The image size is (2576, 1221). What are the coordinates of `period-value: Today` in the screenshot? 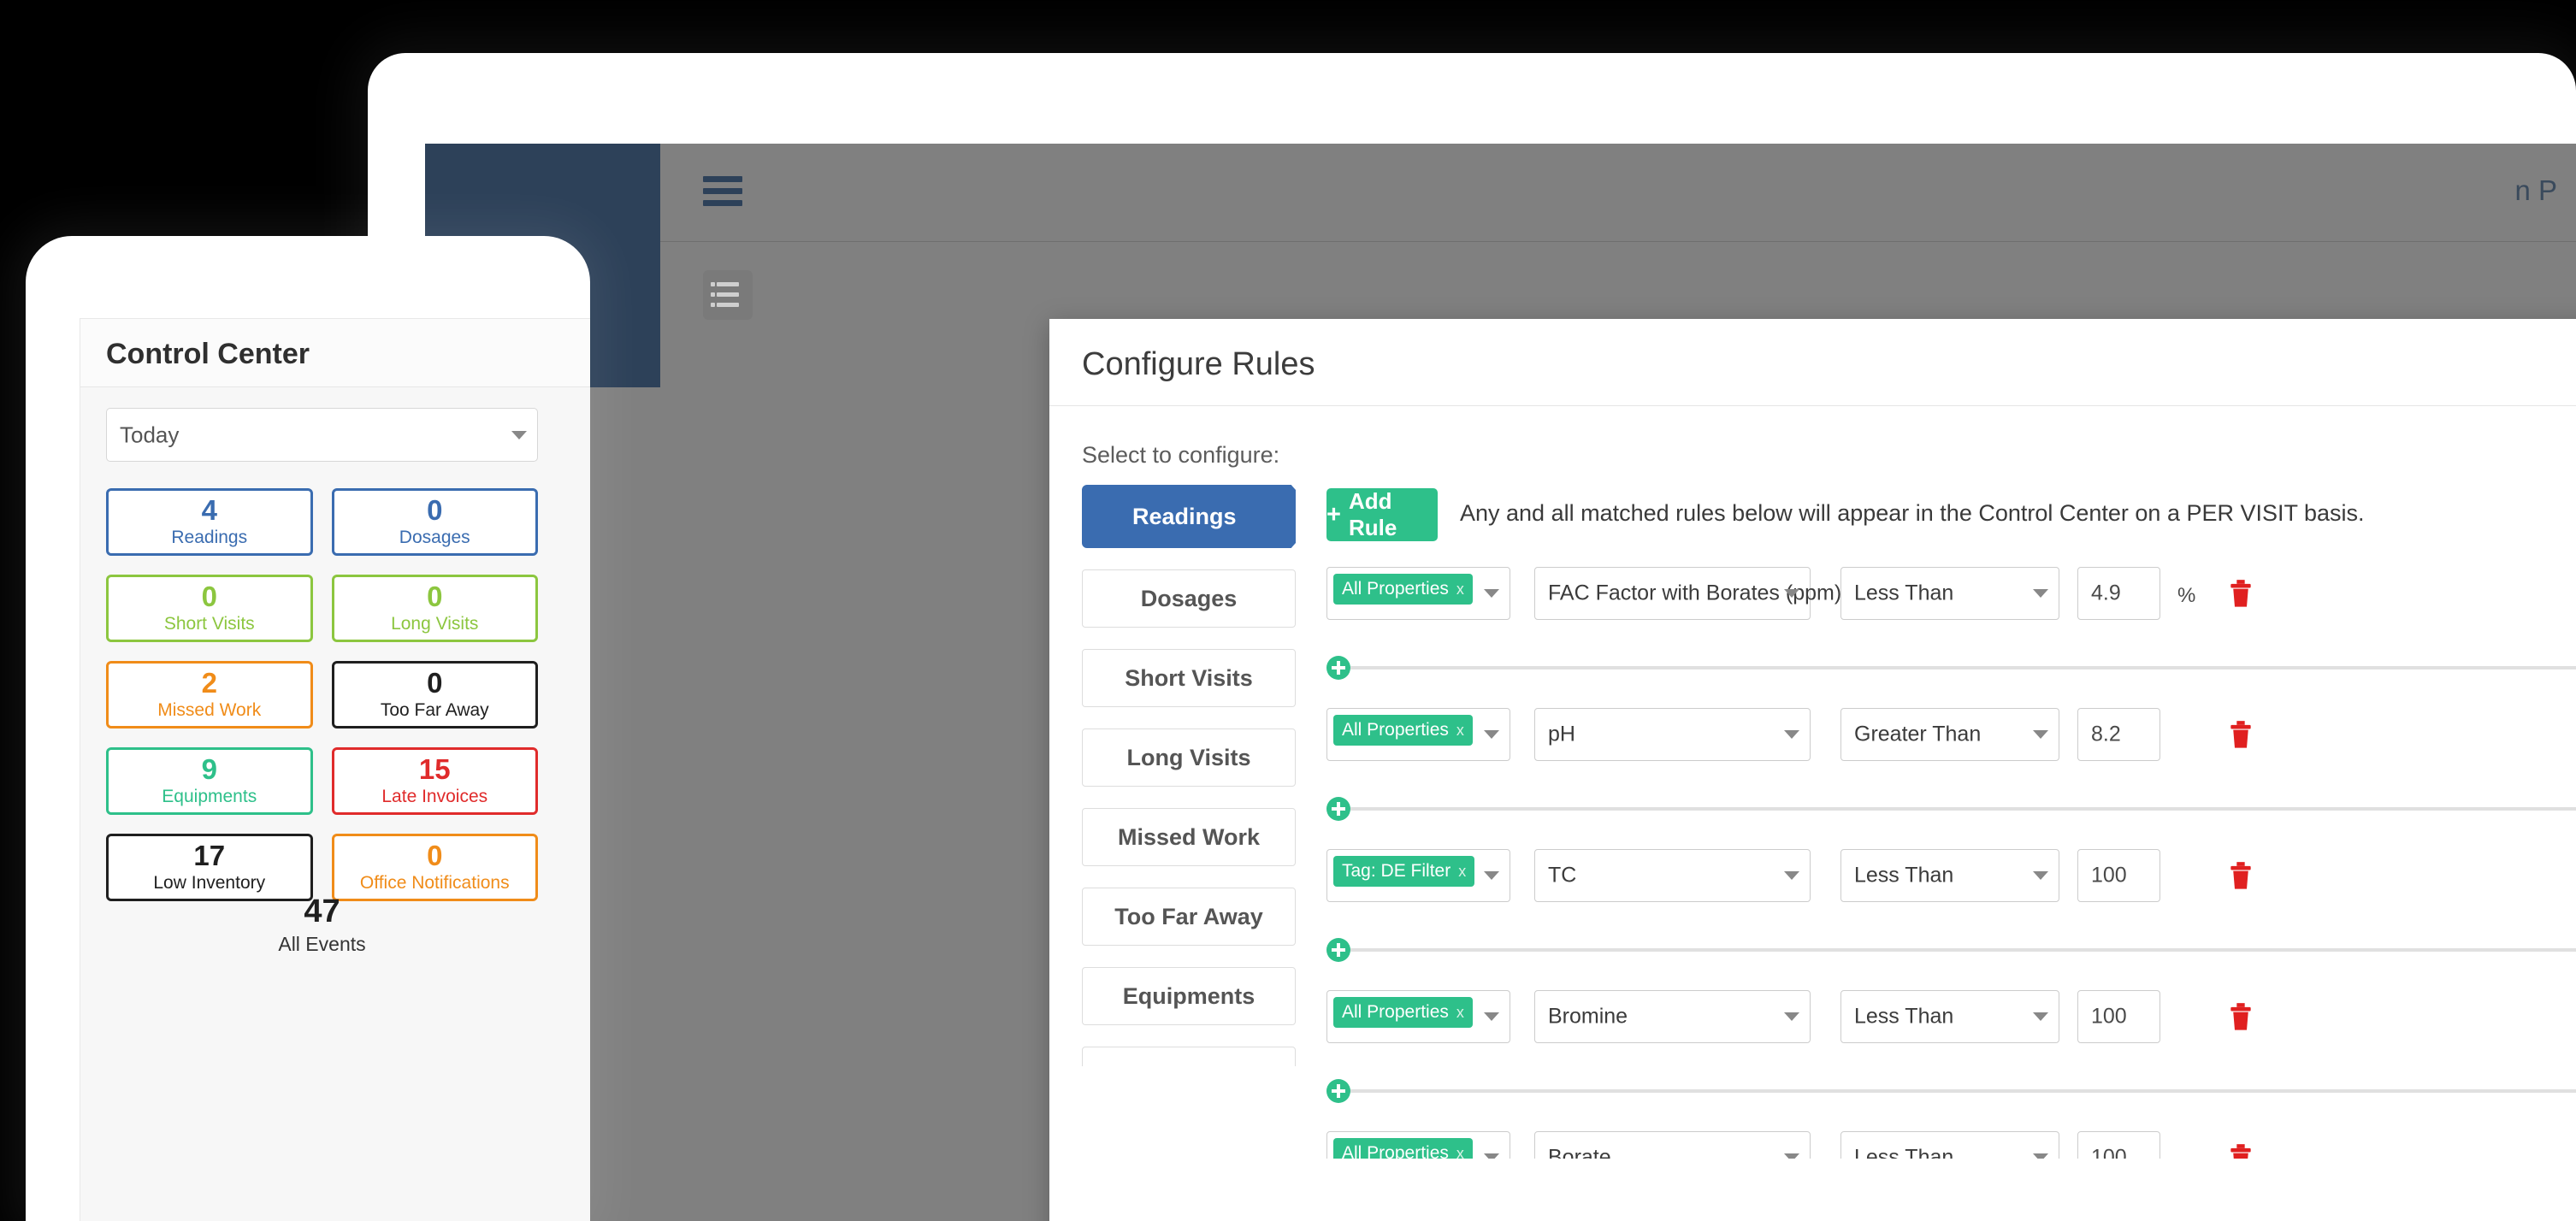 It's located at (150, 434).